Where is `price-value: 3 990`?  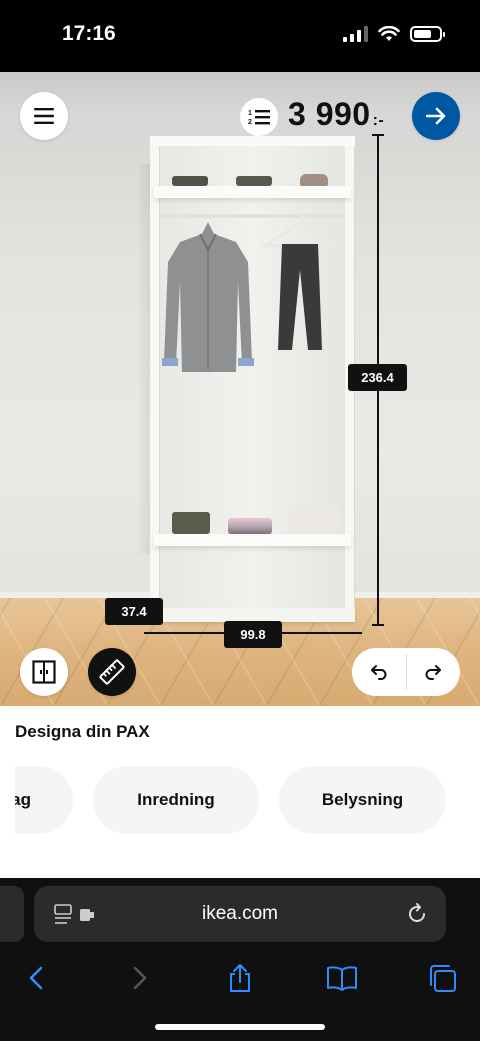
price-value: 3 990 is located at coordinates (329, 114).